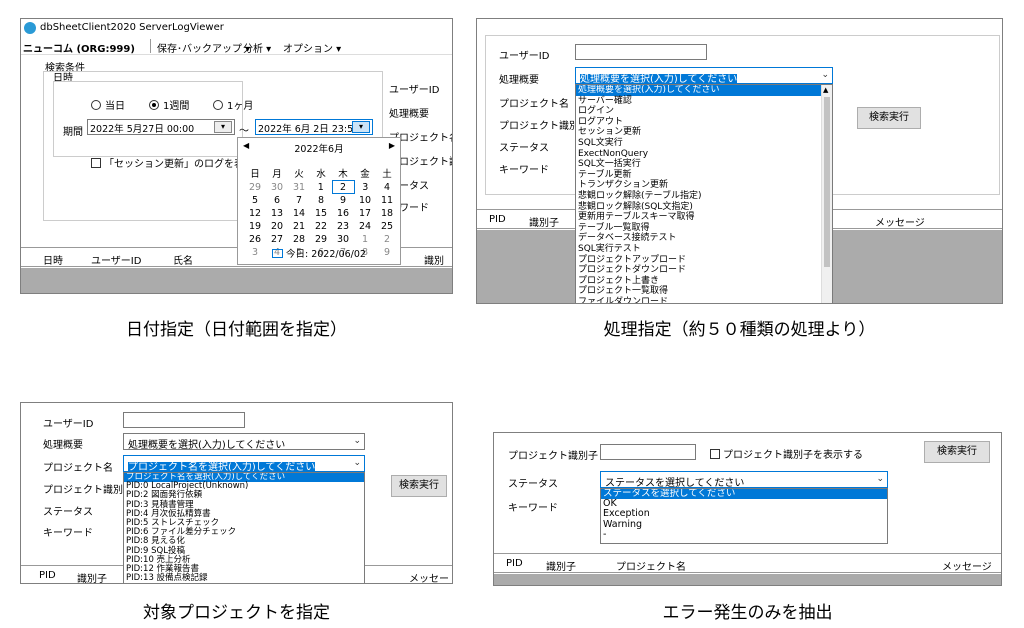 This screenshot has width=1024, height=628. I want to click on next-month-icon: ▶, so click(392, 145).